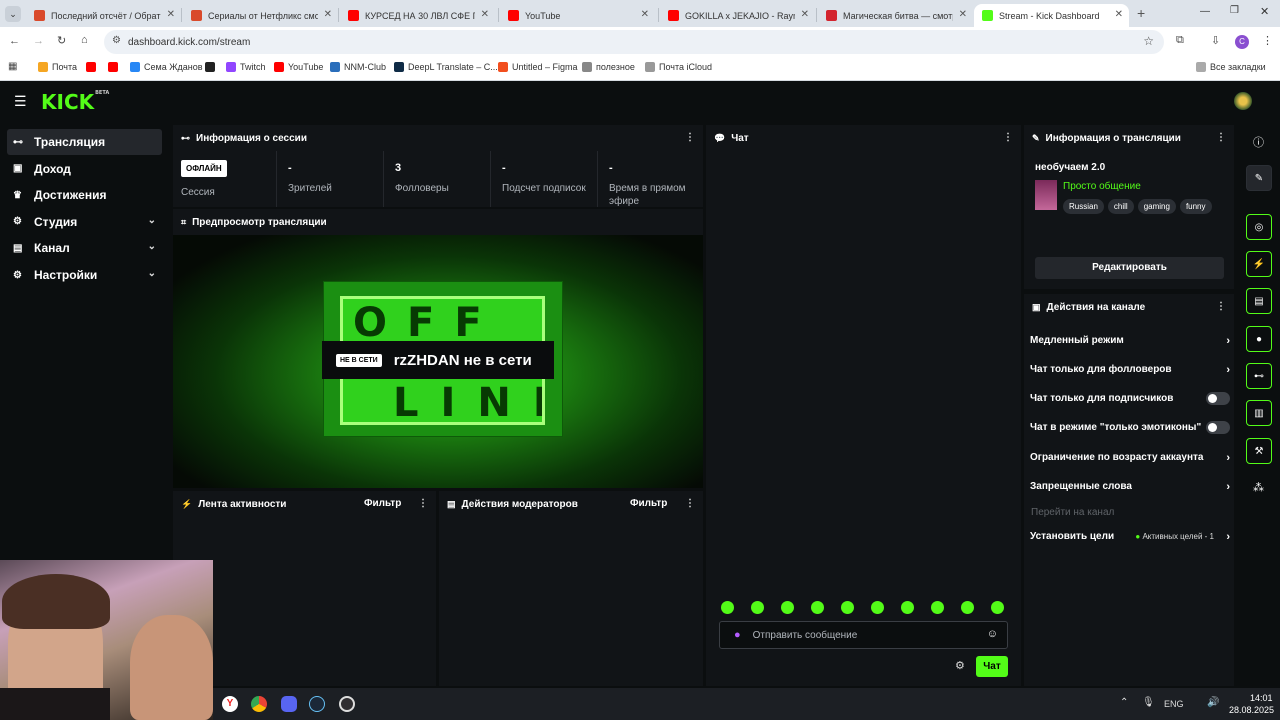 The image size is (1280, 720). What do you see at coordinates (992, 634) in the screenshot?
I see `emoji-picker-icon: ☺` at bounding box center [992, 634].